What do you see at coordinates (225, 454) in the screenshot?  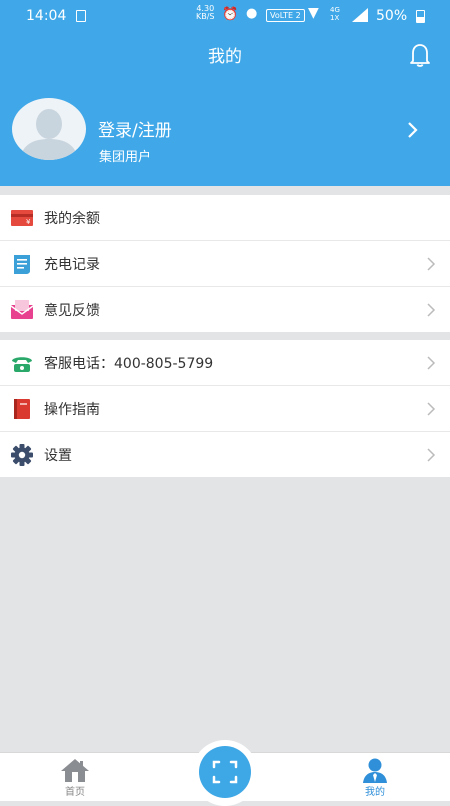 I see `menu-item-settings: 设置` at bounding box center [225, 454].